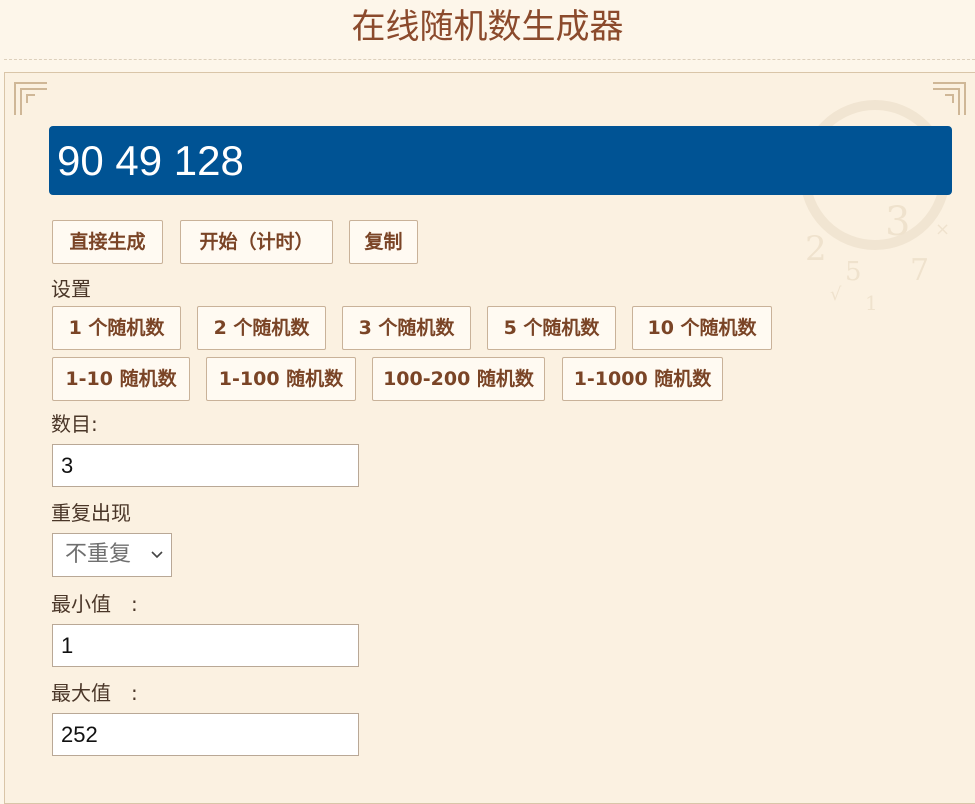  I want to click on preset-3-numbers-button: 3 个随机数, so click(406, 328).